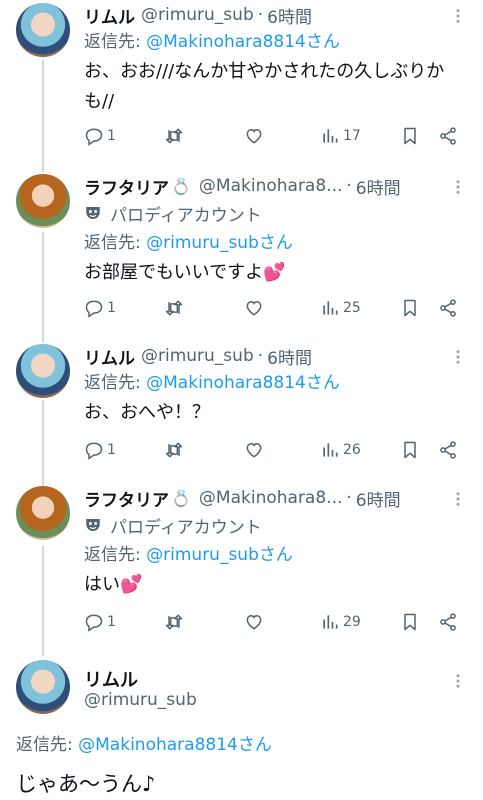 Image resolution: width=483 pixels, height=800 pixels. I want to click on tweet-text: じゃあ〜うん♪, so click(86, 784).